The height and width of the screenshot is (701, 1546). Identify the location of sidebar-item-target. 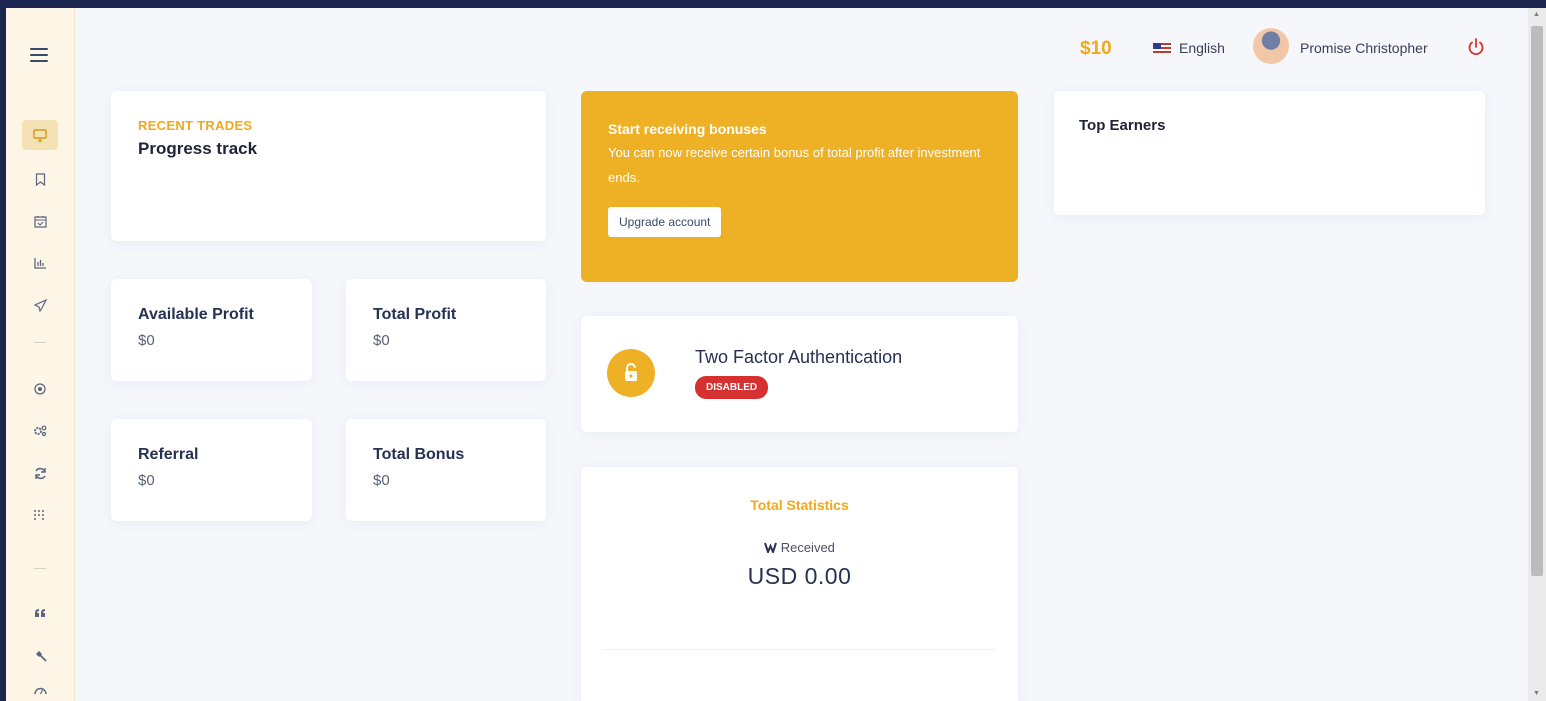
(40, 389).